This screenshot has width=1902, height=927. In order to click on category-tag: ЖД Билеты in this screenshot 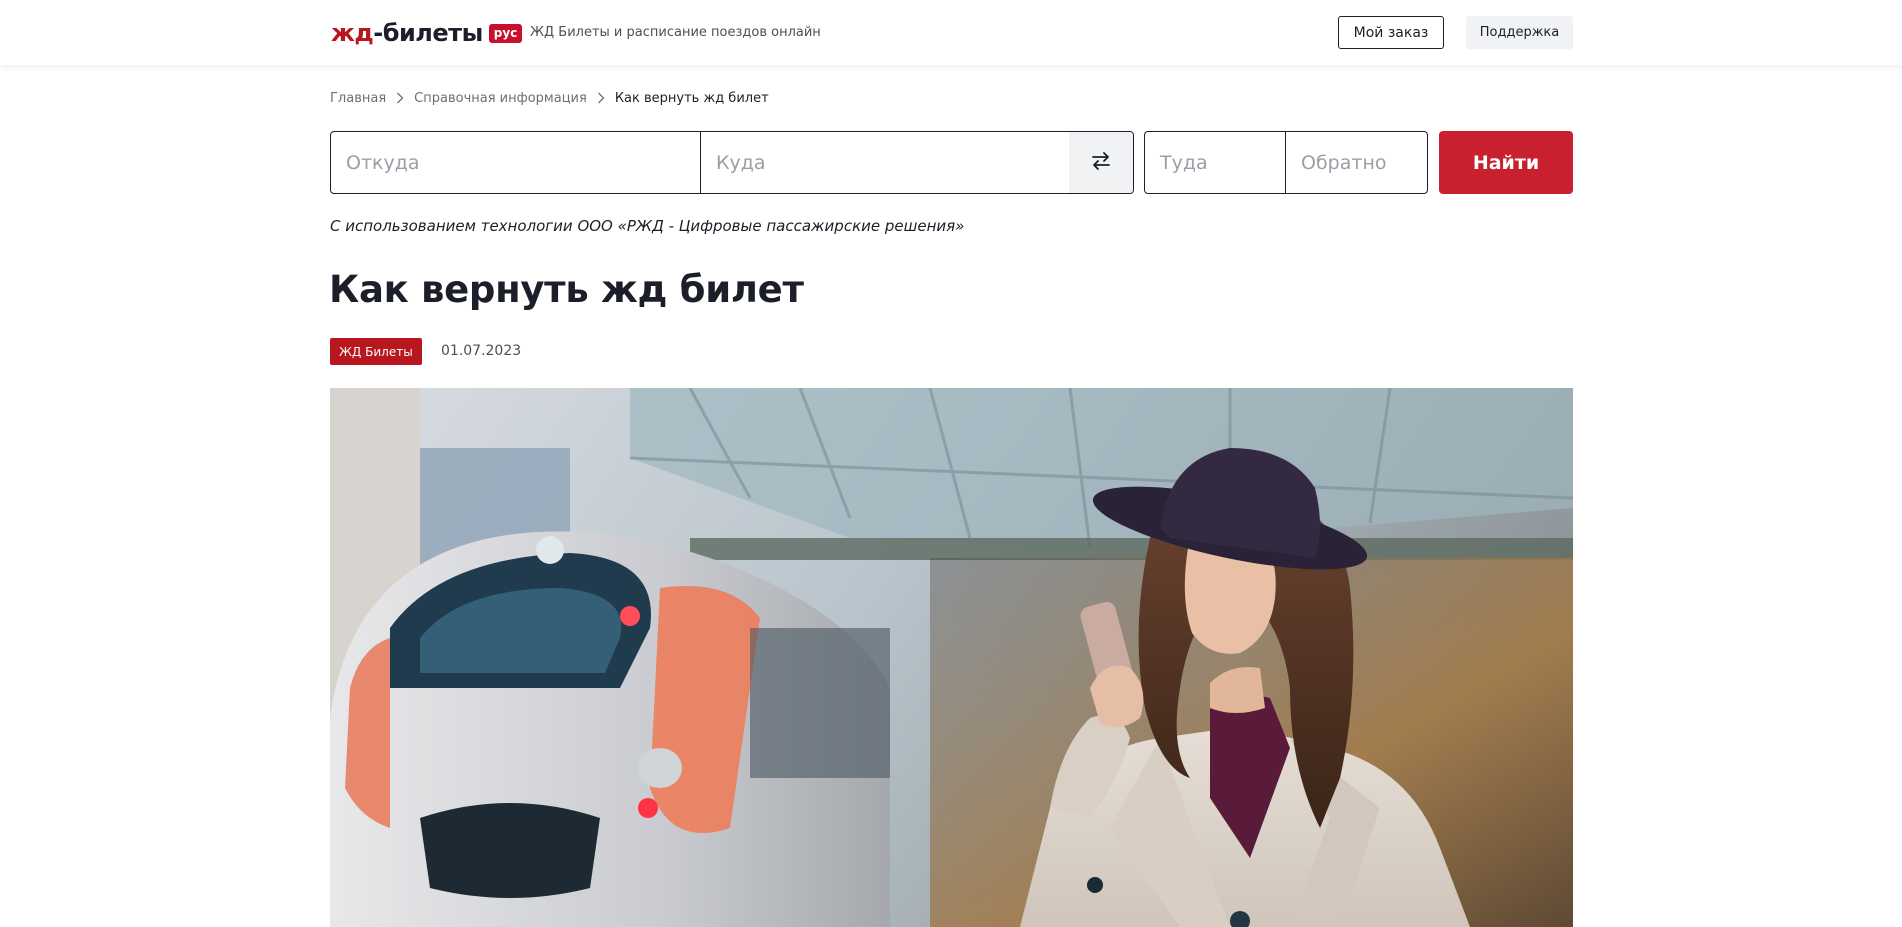, I will do `click(376, 351)`.